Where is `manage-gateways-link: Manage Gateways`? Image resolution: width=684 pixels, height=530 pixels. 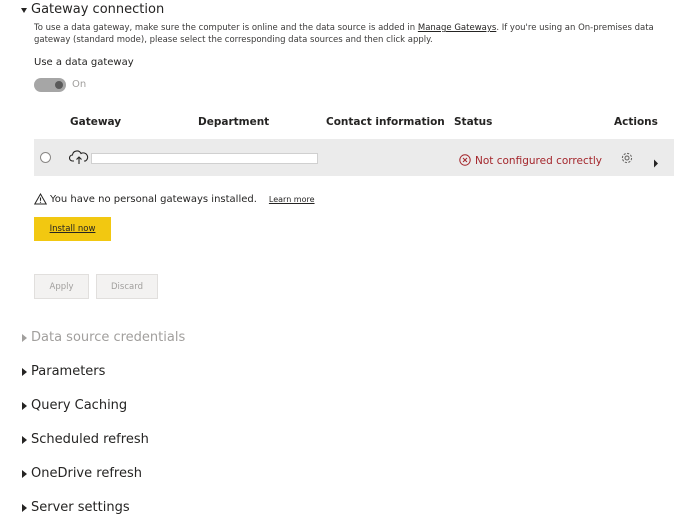 manage-gateways-link: Manage Gateways is located at coordinates (457, 28).